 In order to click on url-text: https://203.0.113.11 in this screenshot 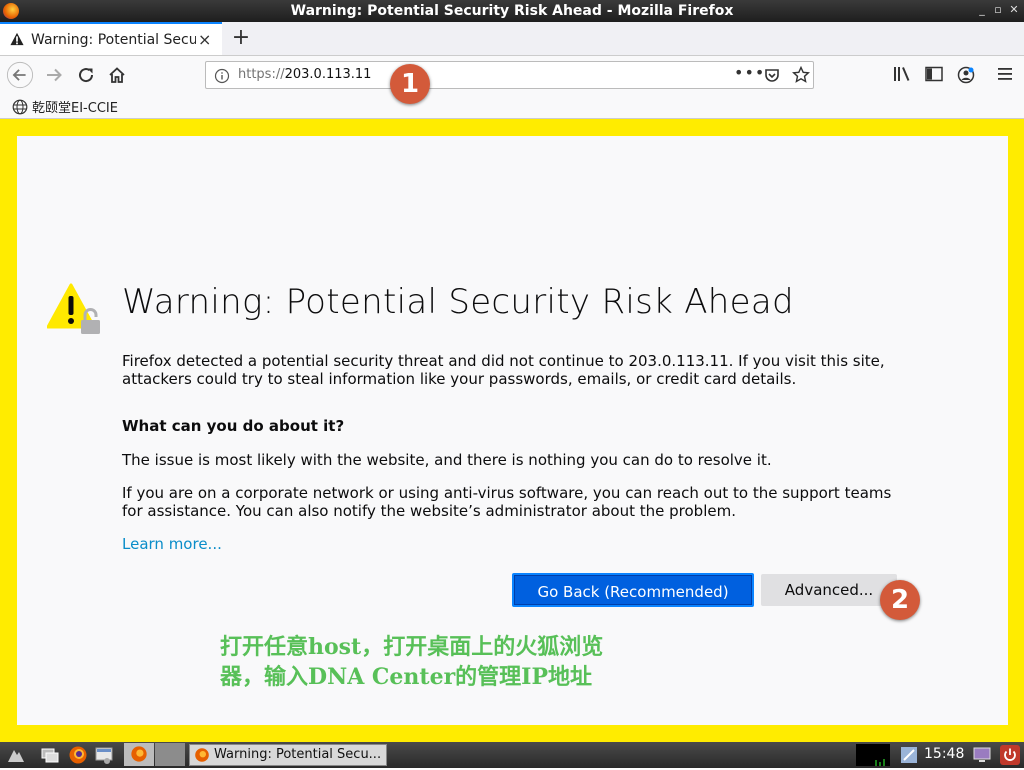, I will do `click(304, 74)`.